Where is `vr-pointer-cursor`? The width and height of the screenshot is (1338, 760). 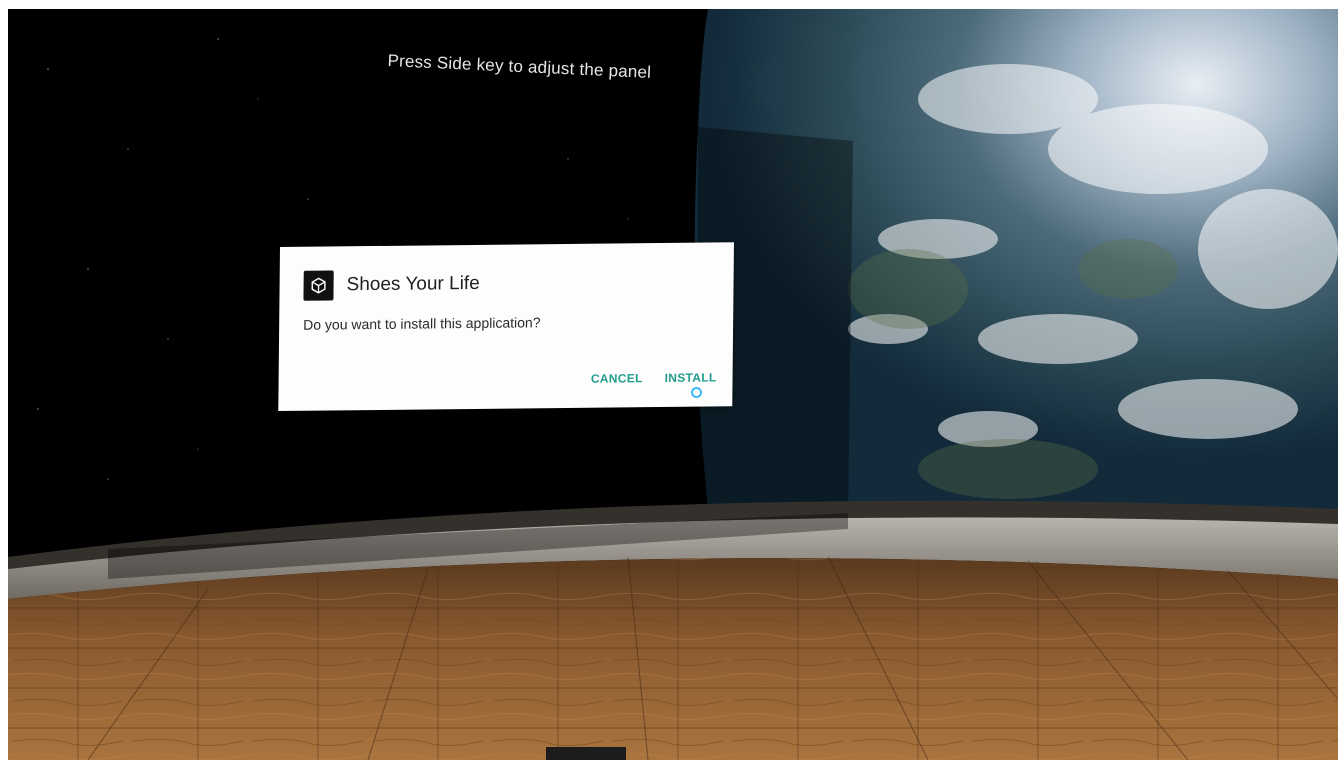 vr-pointer-cursor is located at coordinates (696, 392).